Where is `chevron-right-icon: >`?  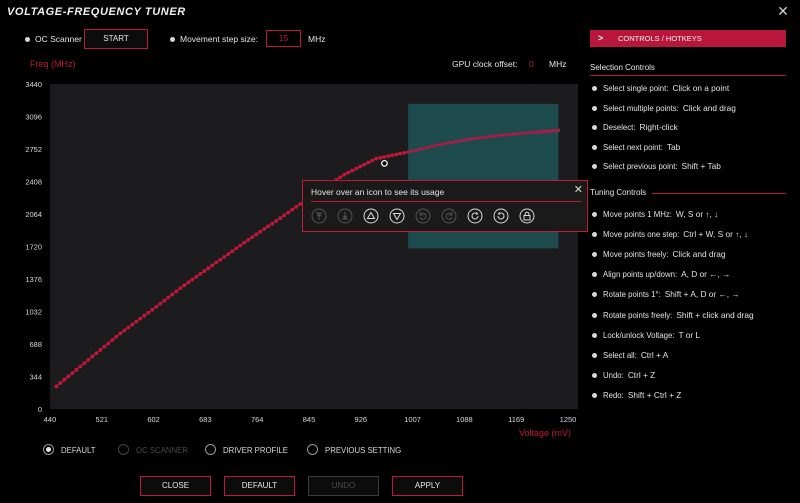 chevron-right-icon: > is located at coordinates (601, 38).